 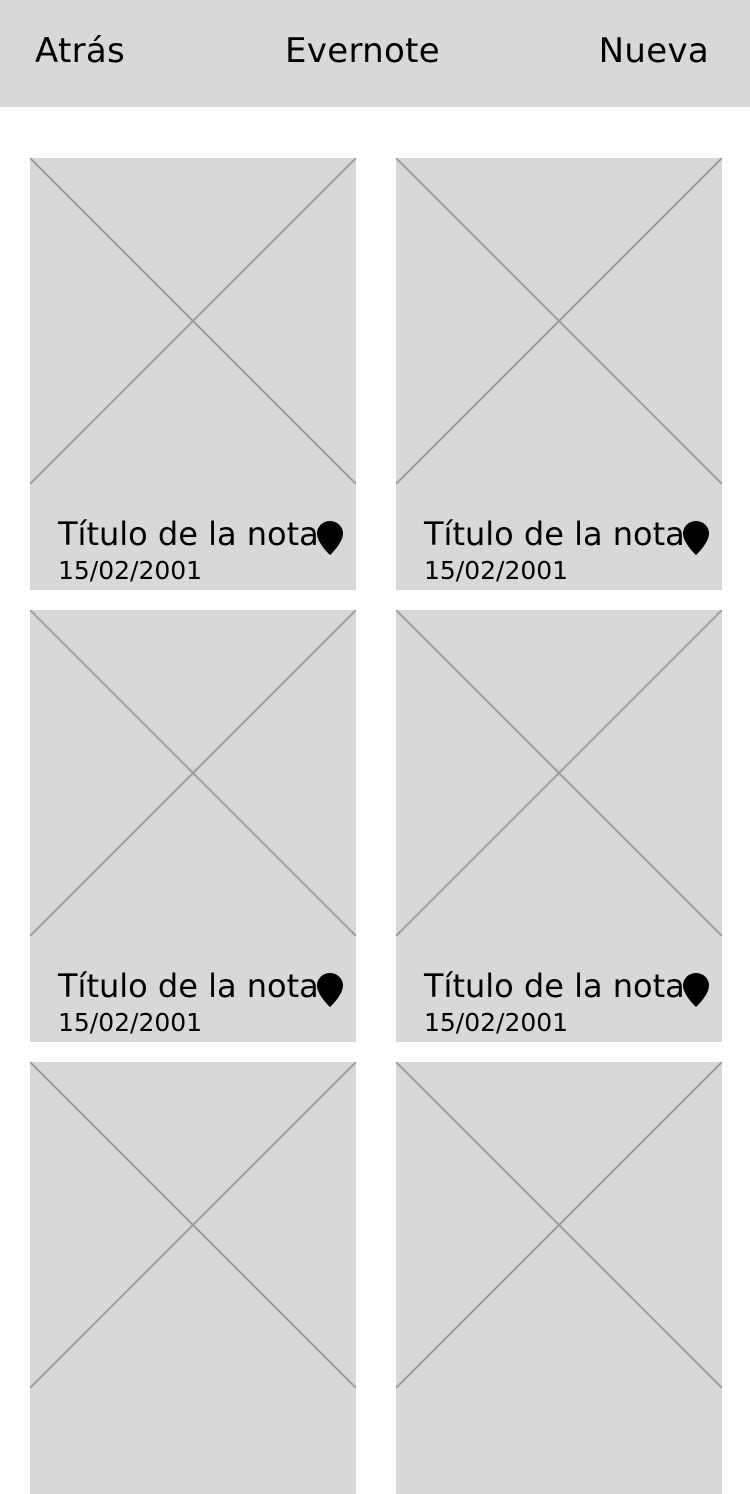 What do you see at coordinates (375, 53) in the screenshot?
I see `navigation-bar: Atrás Evernote Nueva` at bounding box center [375, 53].